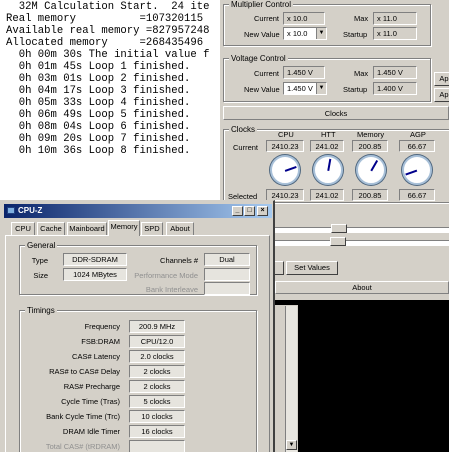 The image size is (449, 452). What do you see at coordinates (157, 371) in the screenshot?
I see `timing-value: 2 clocks` at bounding box center [157, 371].